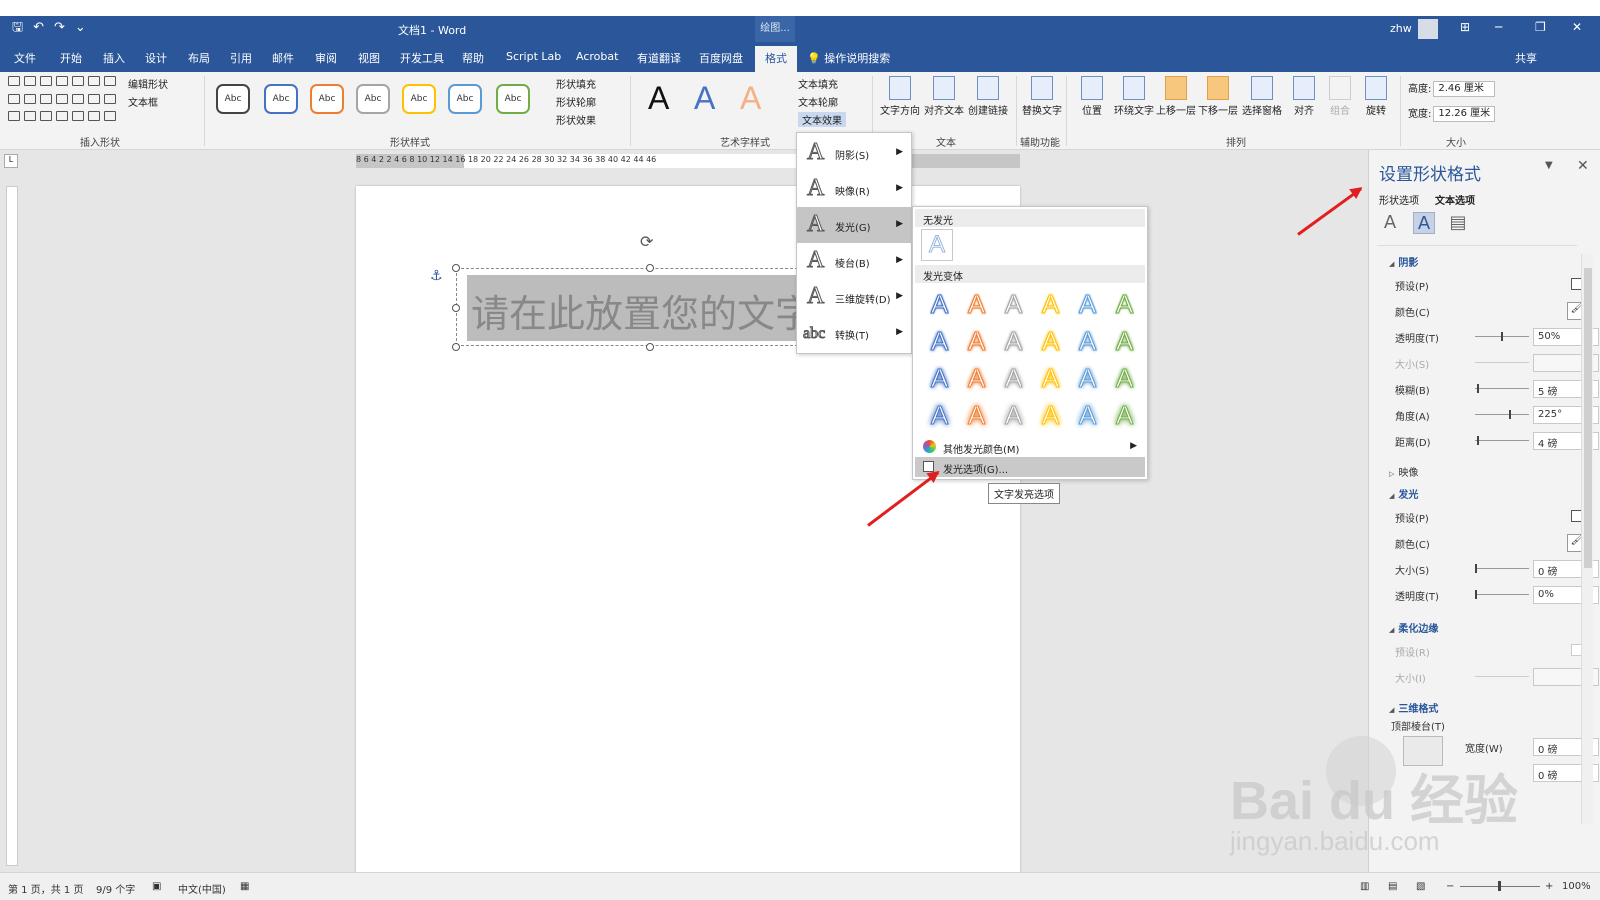 Image resolution: width=1600 pixels, height=900 pixels. Describe the element at coordinates (1413, 627) in the screenshot. I see `section-soft-edges: ◢ 柔化边缘` at that location.